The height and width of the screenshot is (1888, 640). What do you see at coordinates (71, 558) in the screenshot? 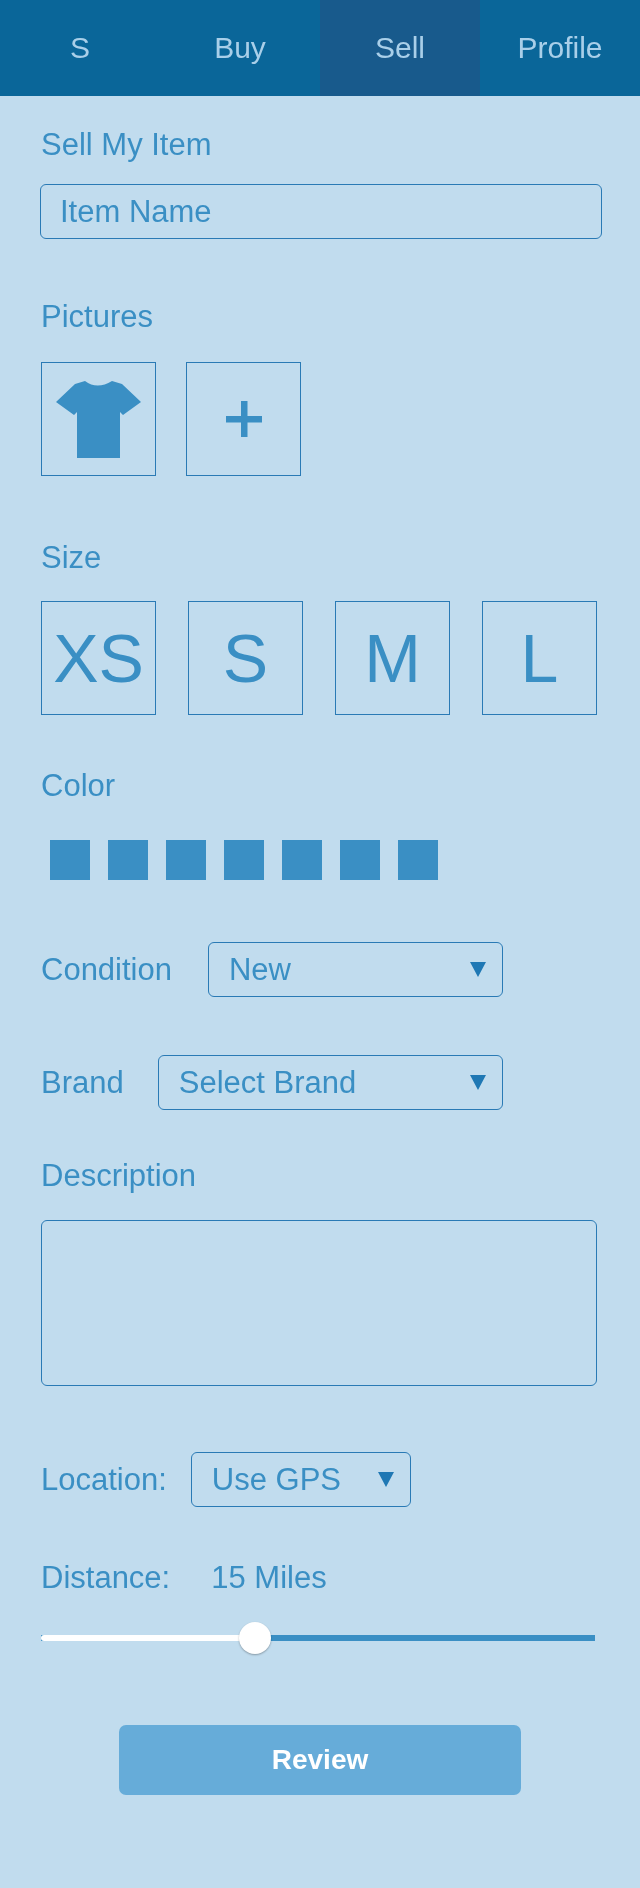
I see `section-label: Size` at bounding box center [71, 558].